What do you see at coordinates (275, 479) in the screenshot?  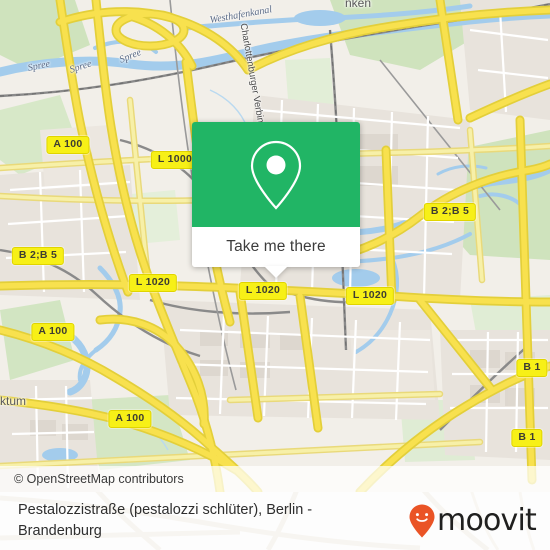 I see `map-attribution-bar: © OpenStreetMap contributors` at bounding box center [275, 479].